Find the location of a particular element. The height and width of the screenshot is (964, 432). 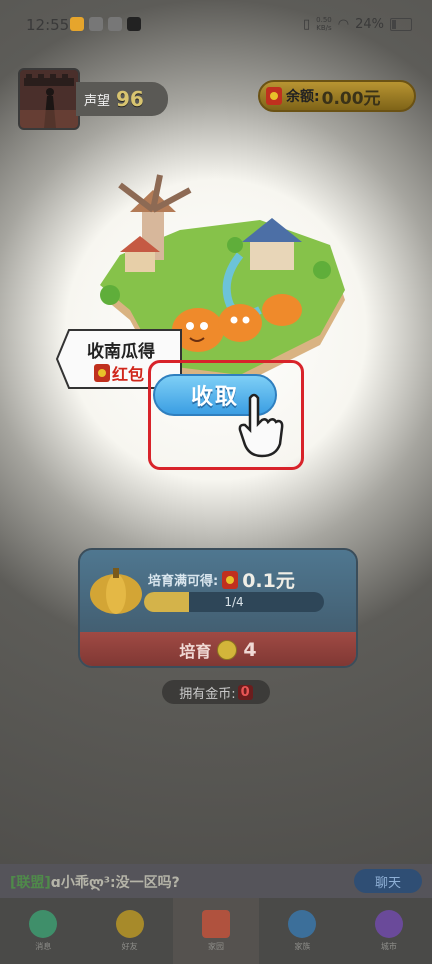

home-icon is located at coordinates (216, 924).